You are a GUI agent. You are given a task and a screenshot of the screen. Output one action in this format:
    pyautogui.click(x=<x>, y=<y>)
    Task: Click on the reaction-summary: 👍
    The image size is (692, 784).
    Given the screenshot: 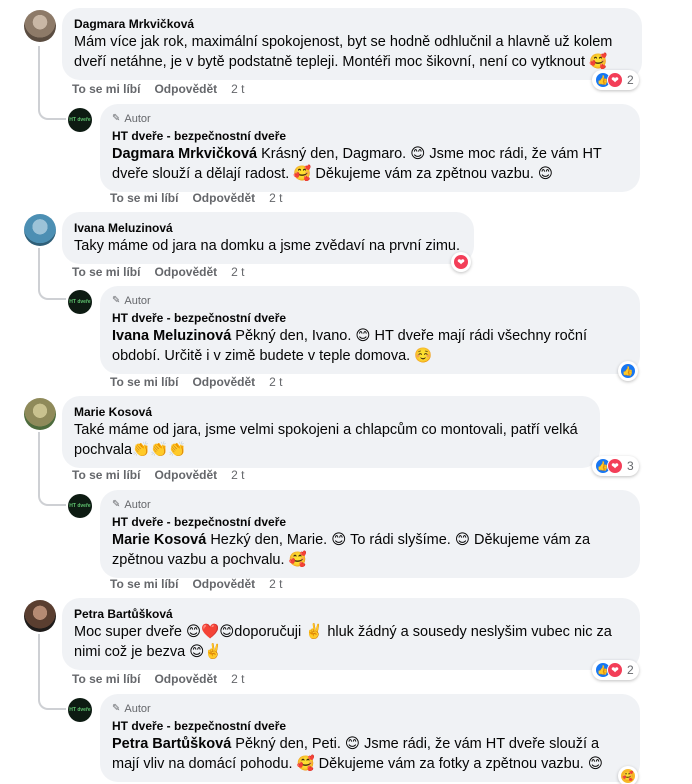 What is the action you would take?
    pyautogui.click(x=628, y=371)
    